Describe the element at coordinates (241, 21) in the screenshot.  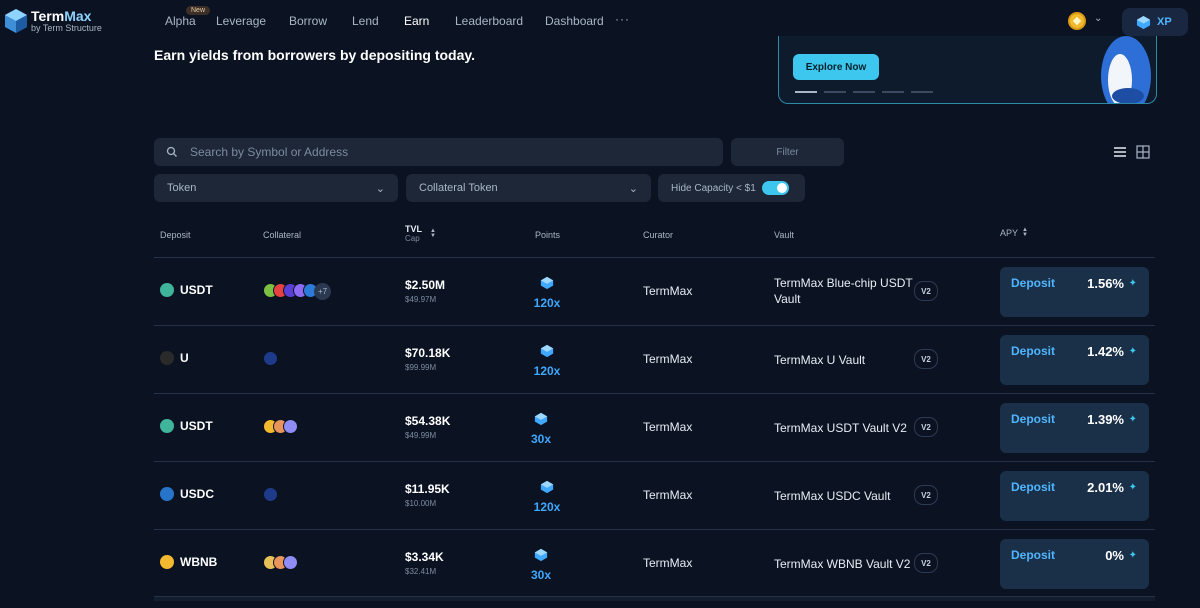
I see `nav-item-leverage: Leverage` at that location.